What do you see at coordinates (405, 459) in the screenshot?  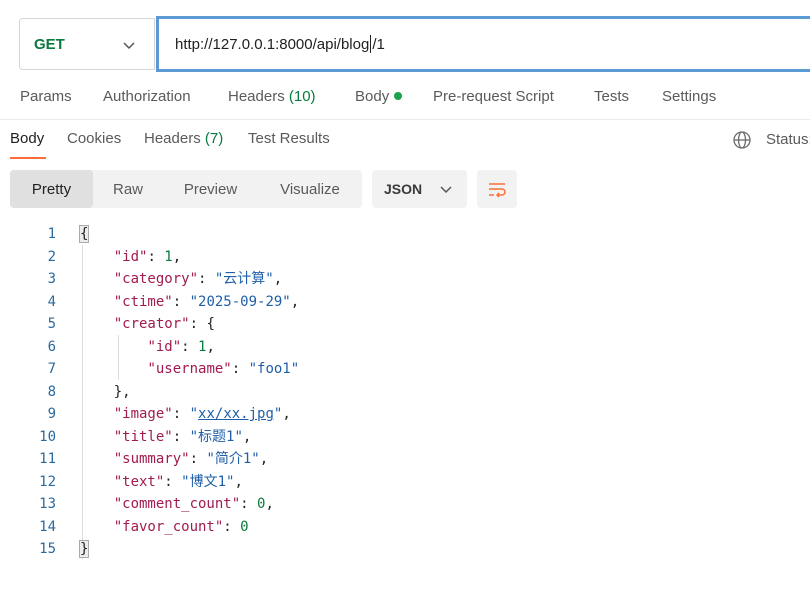 I see `code-line: 11 "summary": "简介1",` at bounding box center [405, 459].